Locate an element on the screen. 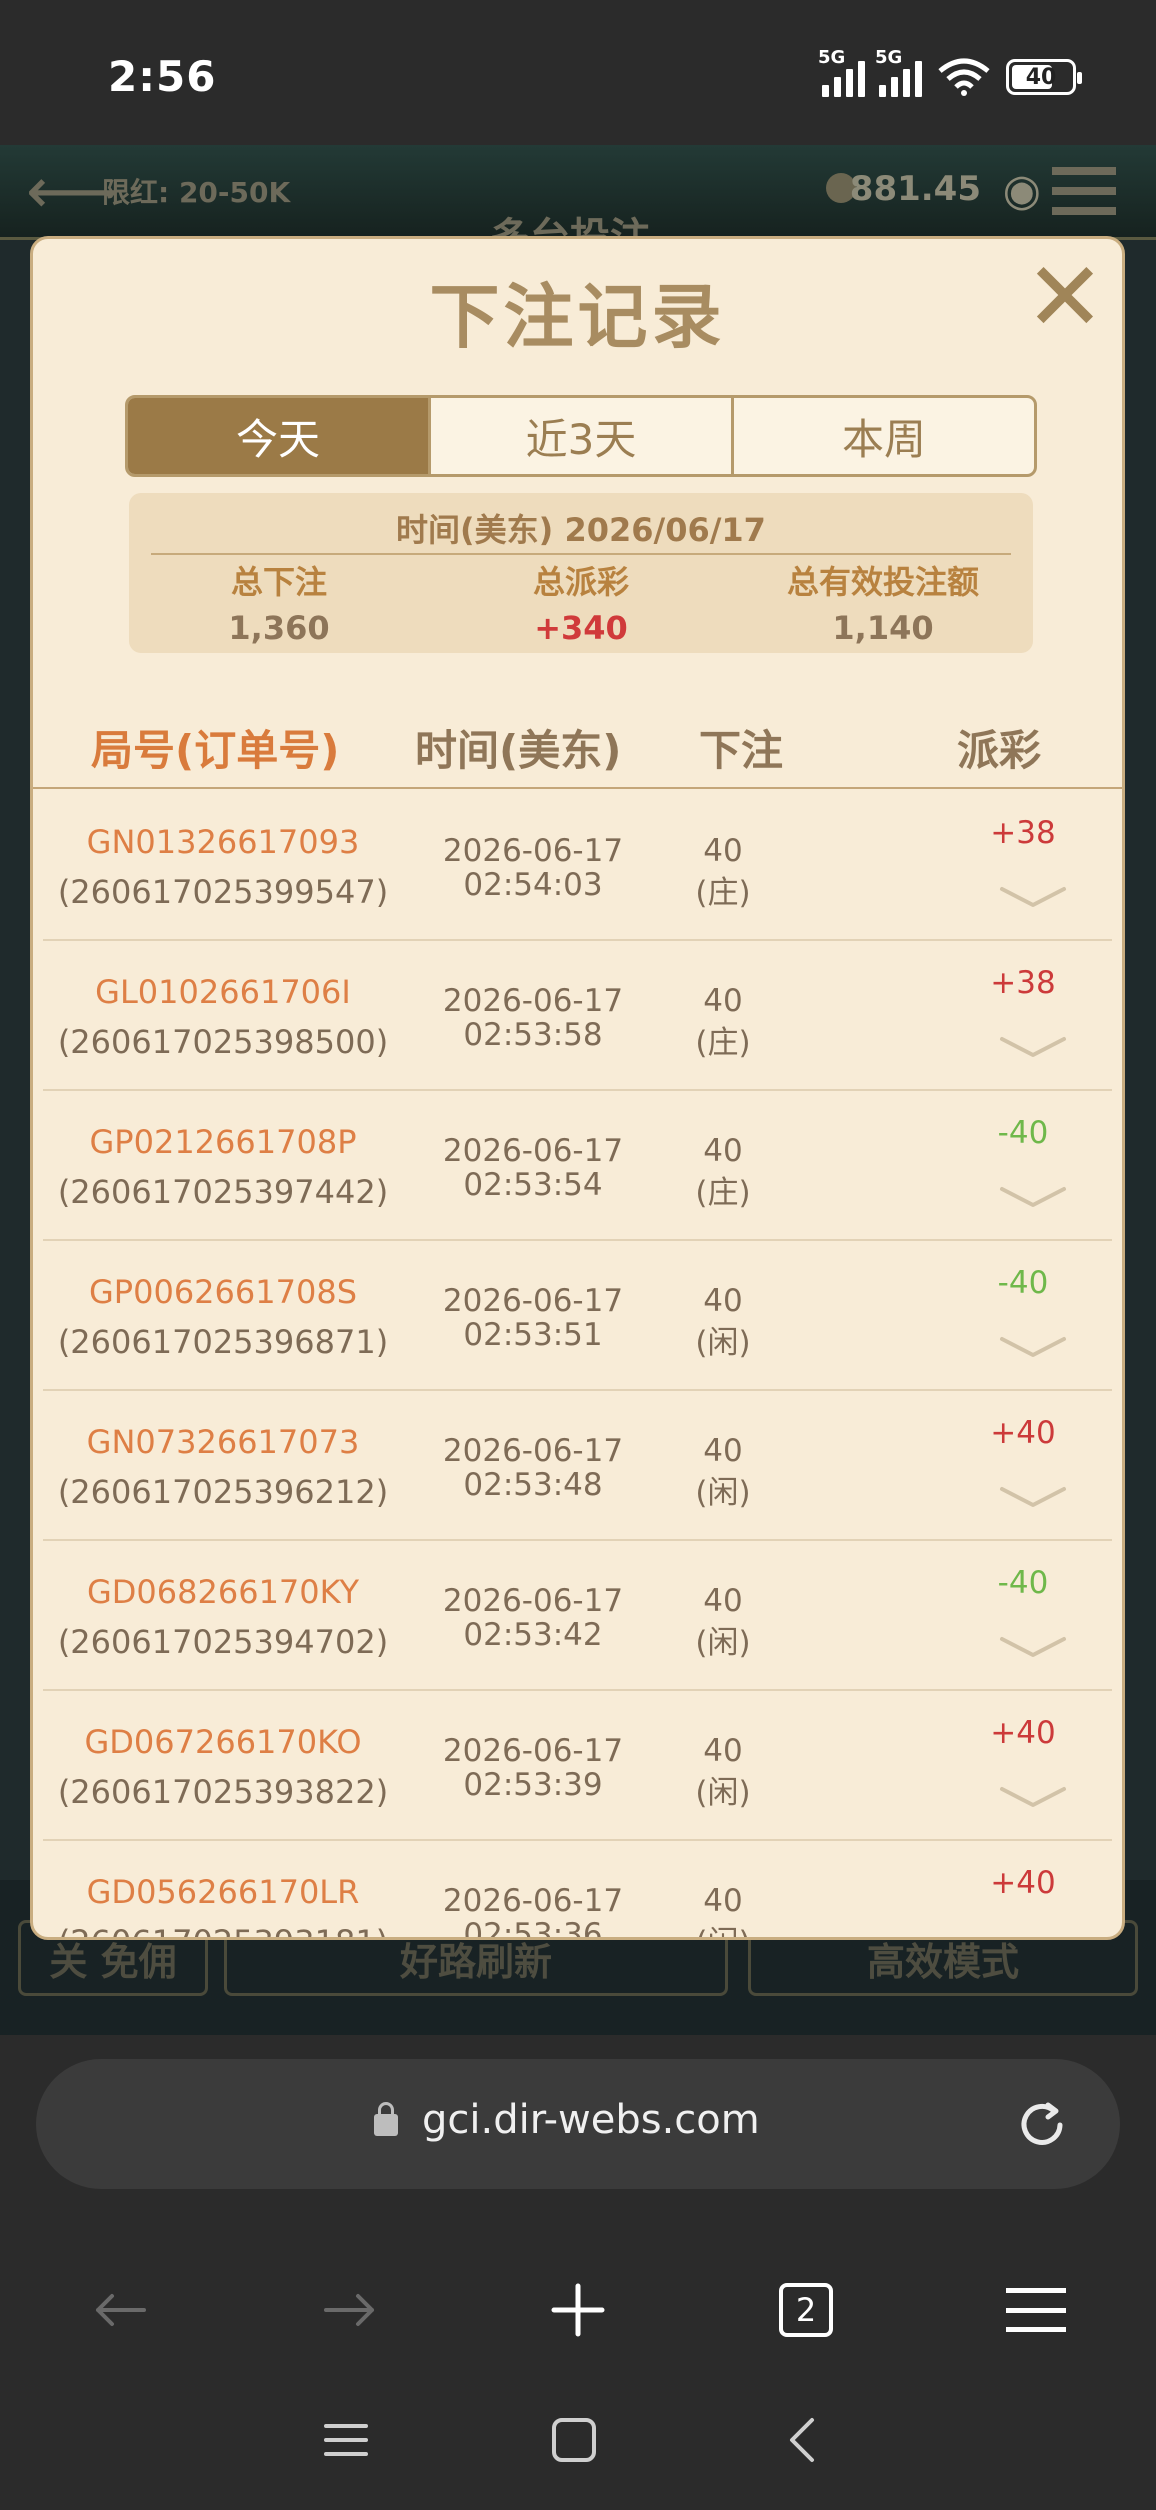 Image resolution: width=1156 pixels, height=2510 pixels. bet-time: 02:53:39 is located at coordinates (533, 1785).